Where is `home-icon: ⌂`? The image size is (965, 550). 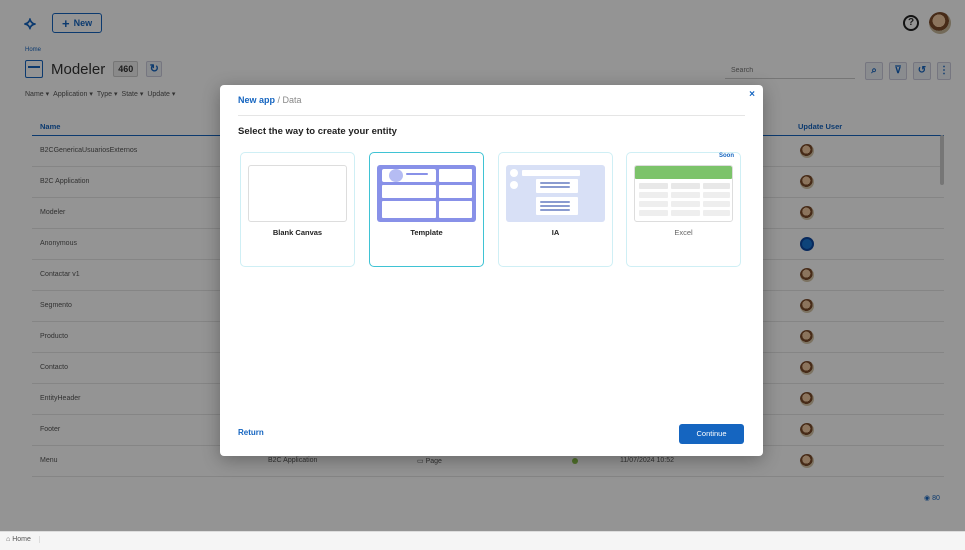
home-icon: ⌂ is located at coordinates (8, 539).